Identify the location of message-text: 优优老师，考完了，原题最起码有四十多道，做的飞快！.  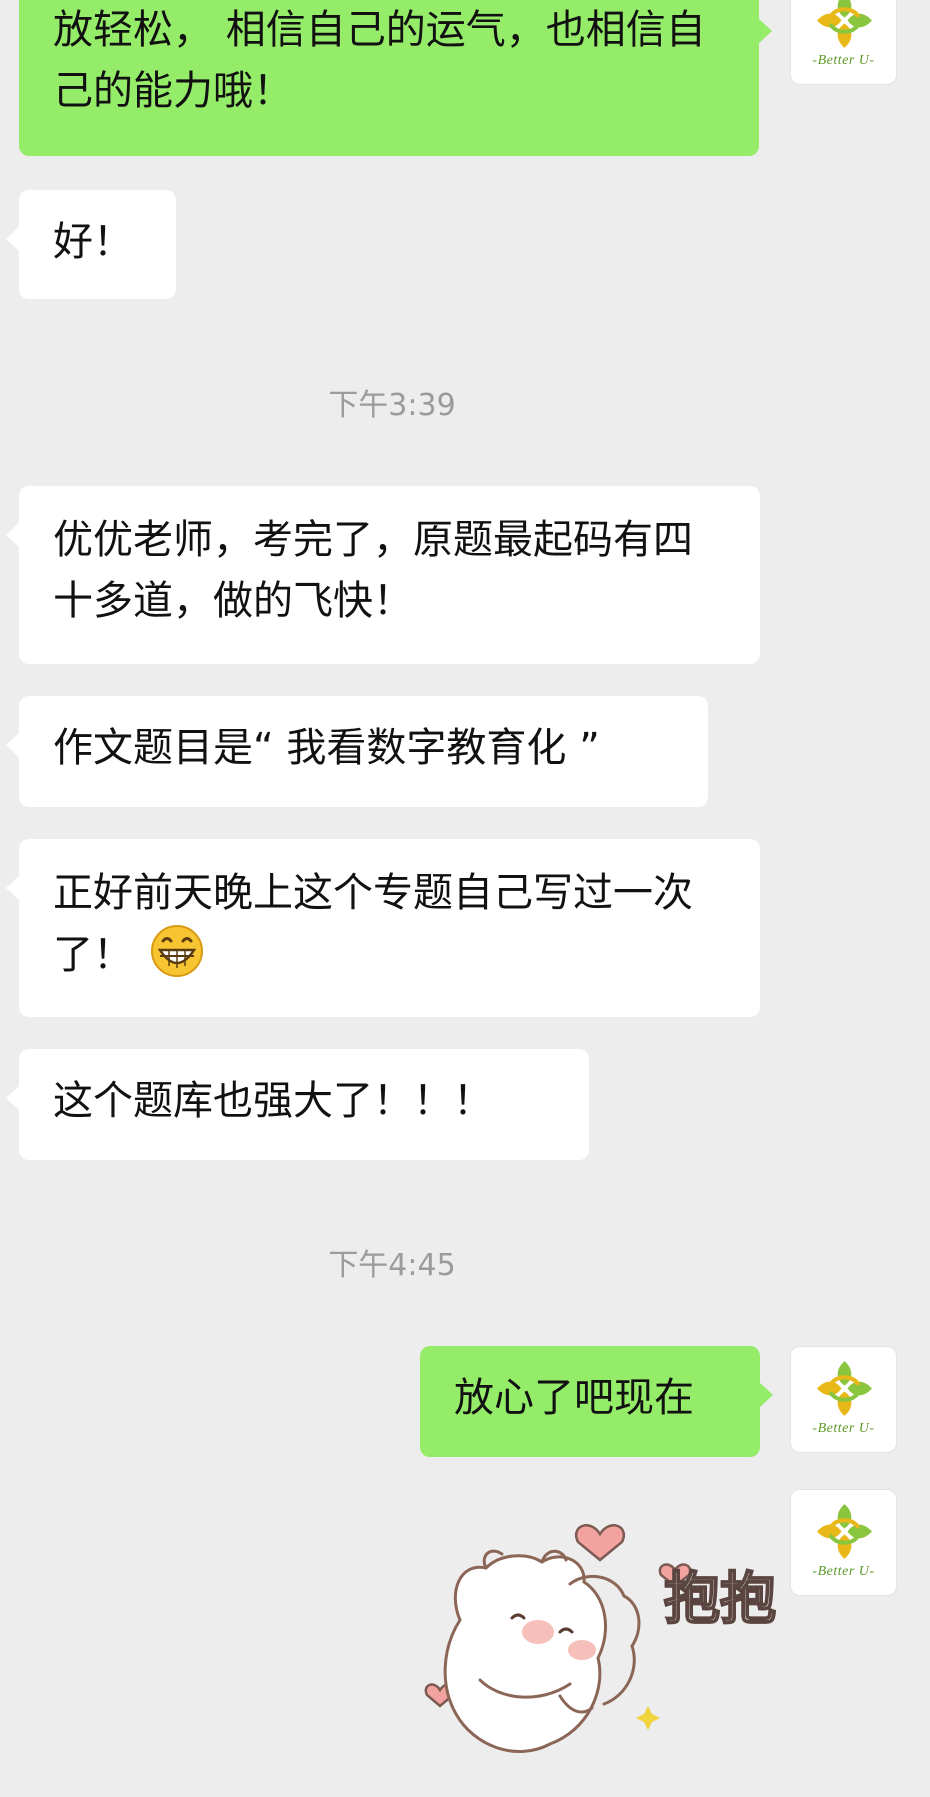
(373, 570).